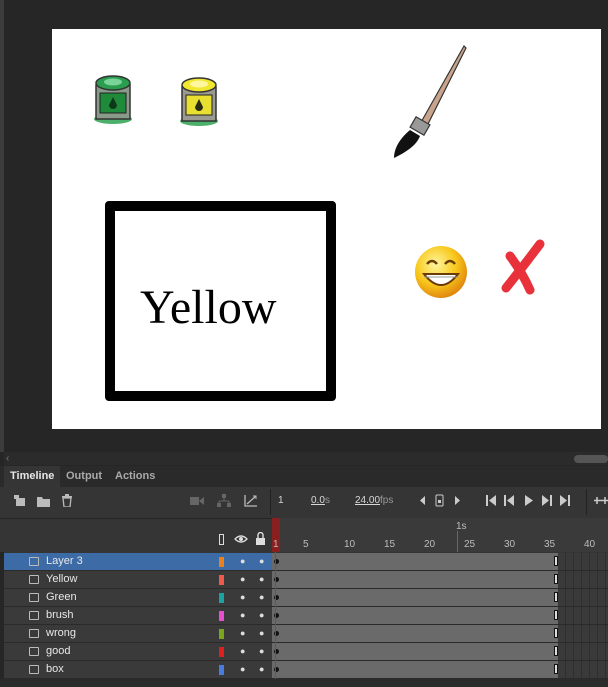 Image resolution: width=608 pixels, height=687 pixels. What do you see at coordinates (440, 500) in the screenshot?
I see `playback-sync-controls` at bounding box center [440, 500].